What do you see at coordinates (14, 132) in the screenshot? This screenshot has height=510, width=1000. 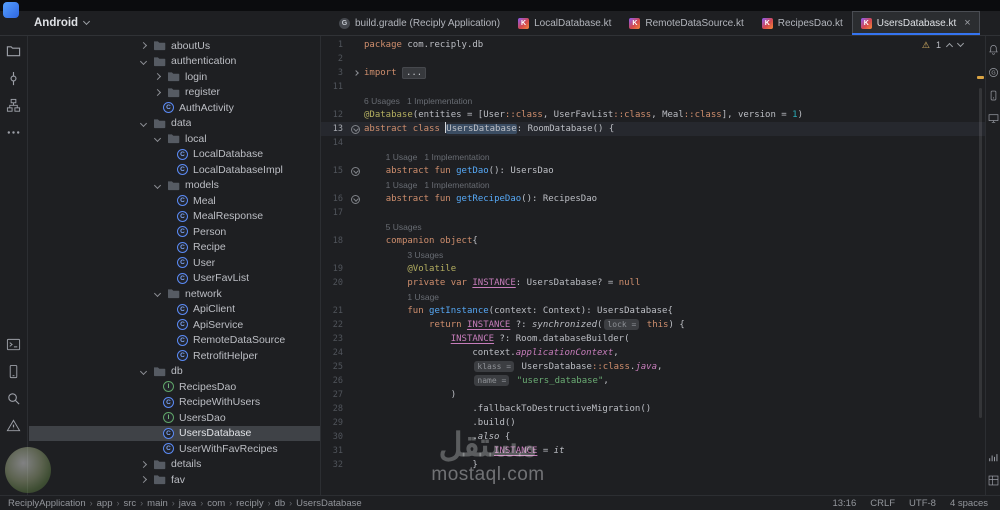 I see `more-button` at bounding box center [14, 132].